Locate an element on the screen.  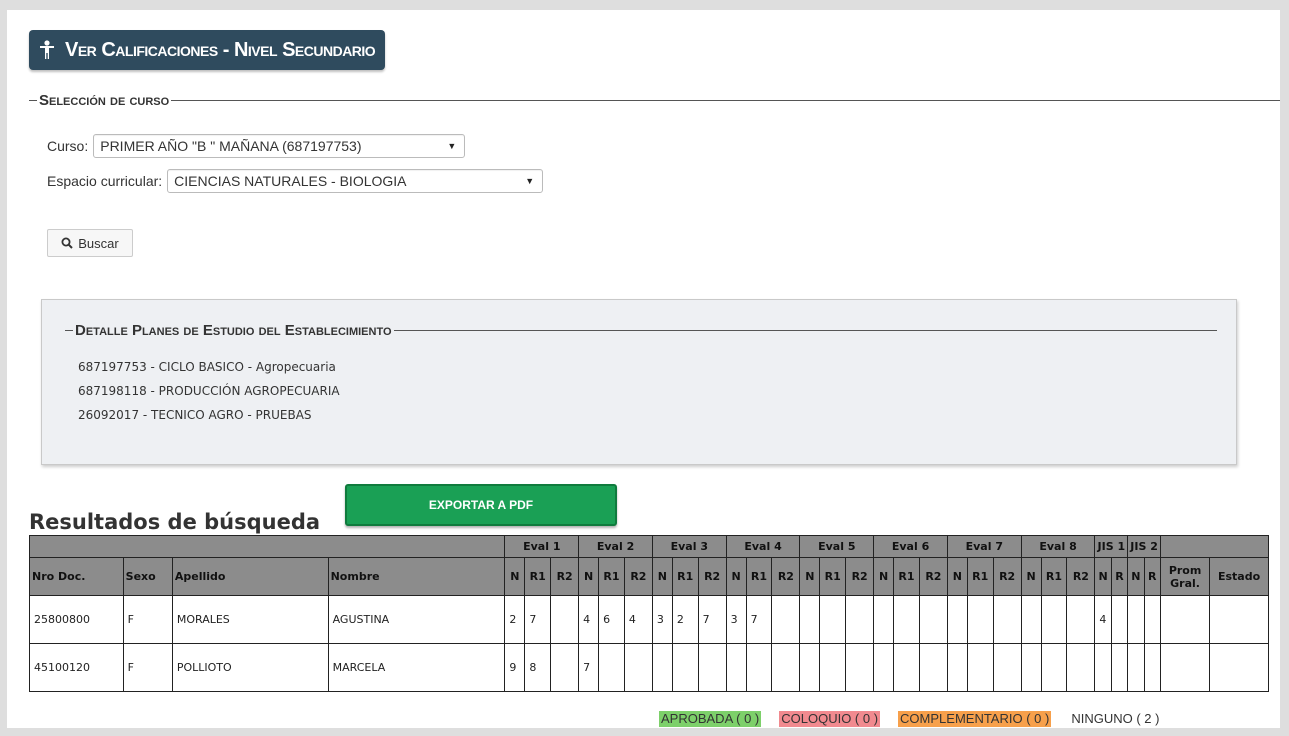
course-selection-legend: Selección de curso is located at coordinates (654, 100).